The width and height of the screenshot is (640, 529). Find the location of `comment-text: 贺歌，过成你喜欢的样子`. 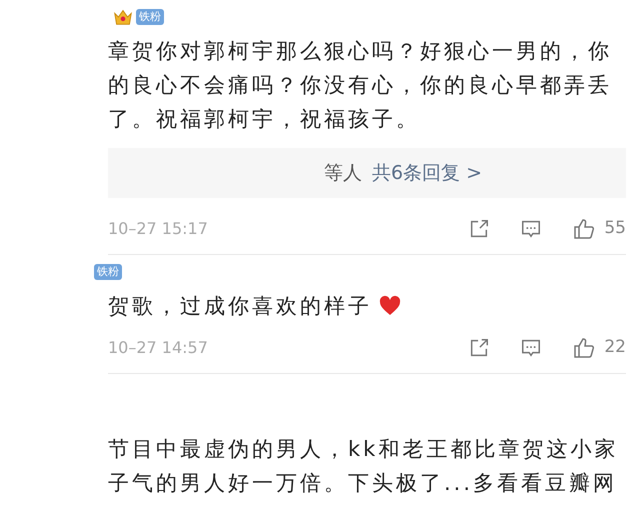

comment-text: 贺歌，过成你喜欢的样子 is located at coordinates (240, 306).